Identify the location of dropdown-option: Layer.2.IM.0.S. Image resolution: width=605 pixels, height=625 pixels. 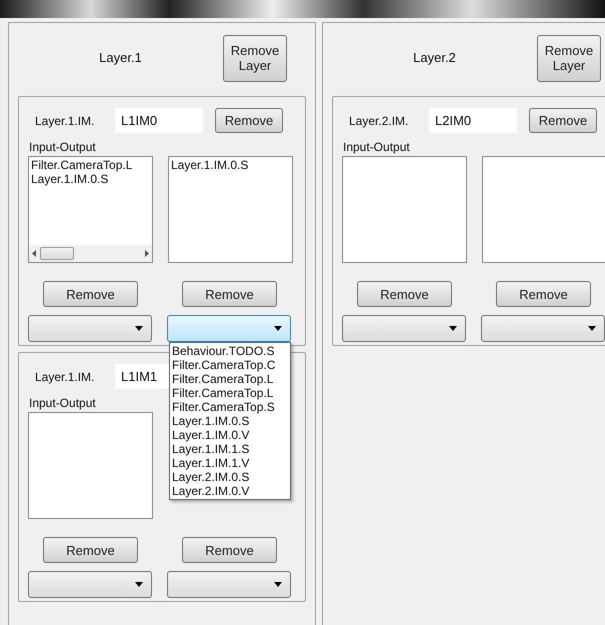
(230, 477).